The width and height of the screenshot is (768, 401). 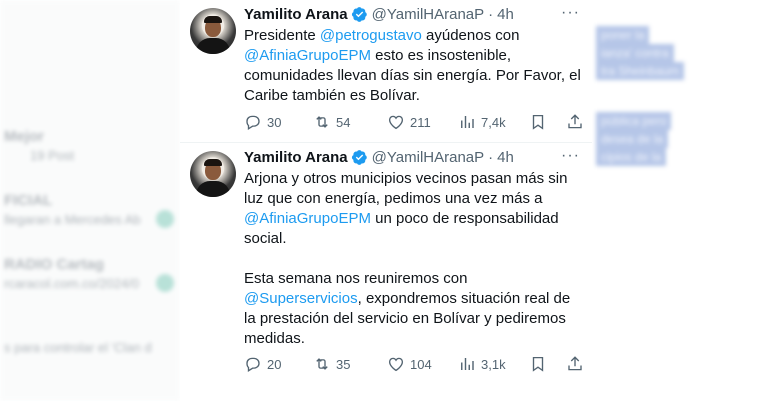 I want to click on like-button: 211, so click(x=409, y=122).